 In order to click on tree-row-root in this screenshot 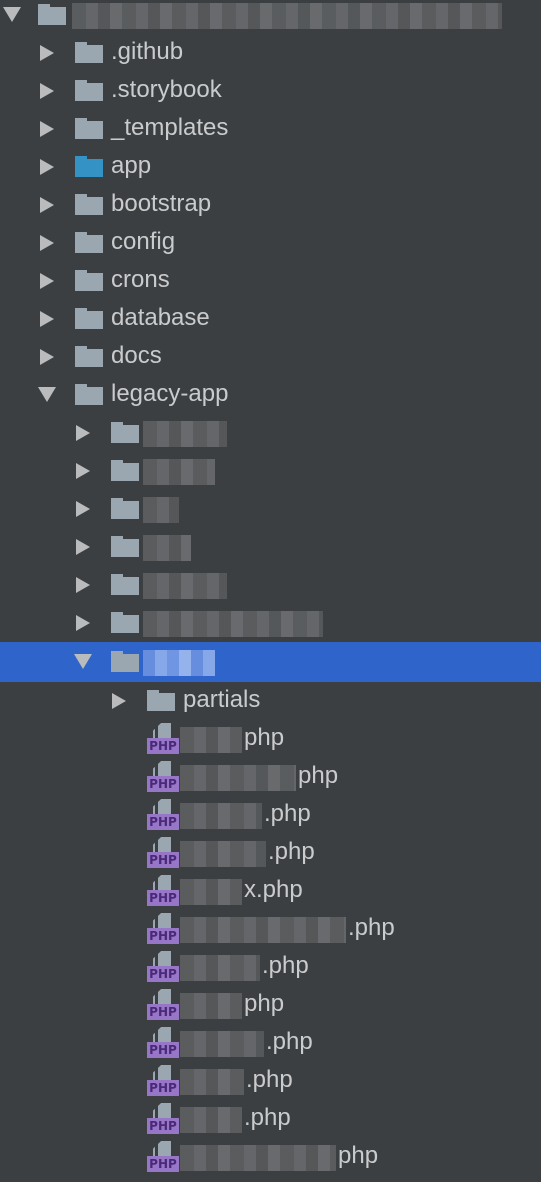, I will do `click(270, 17)`.